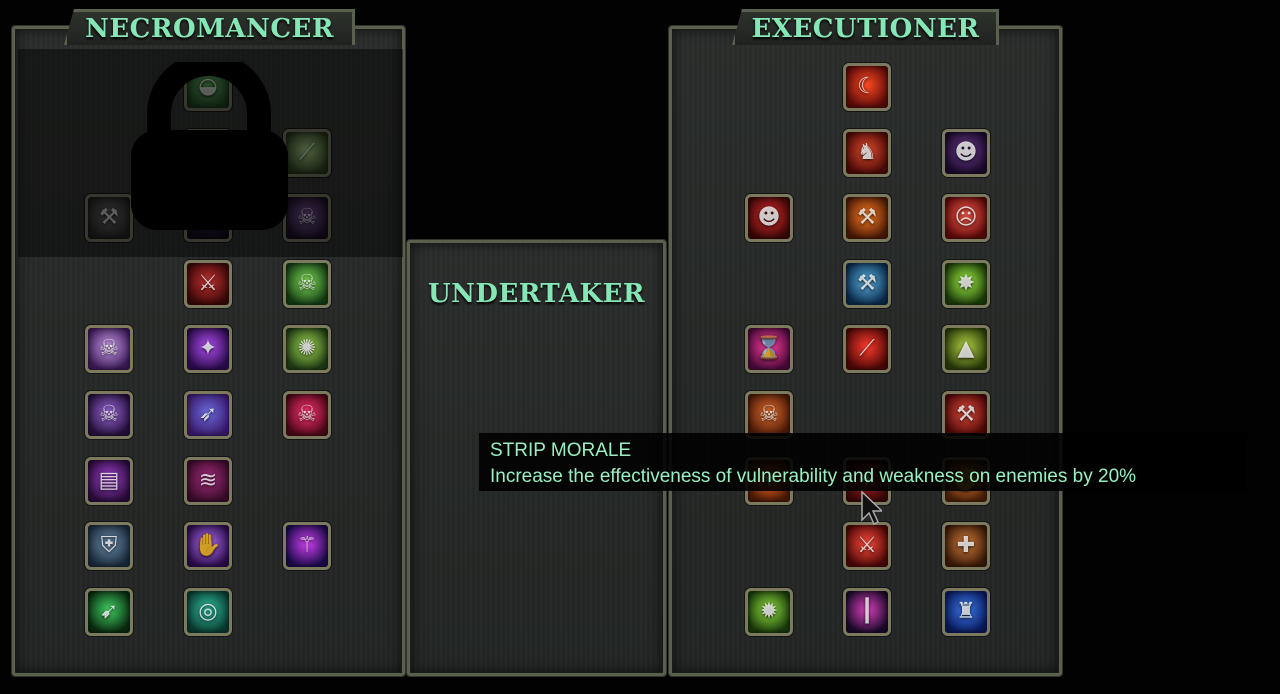  I want to click on fire-hammer-glyph: ⚒, so click(867, 217).